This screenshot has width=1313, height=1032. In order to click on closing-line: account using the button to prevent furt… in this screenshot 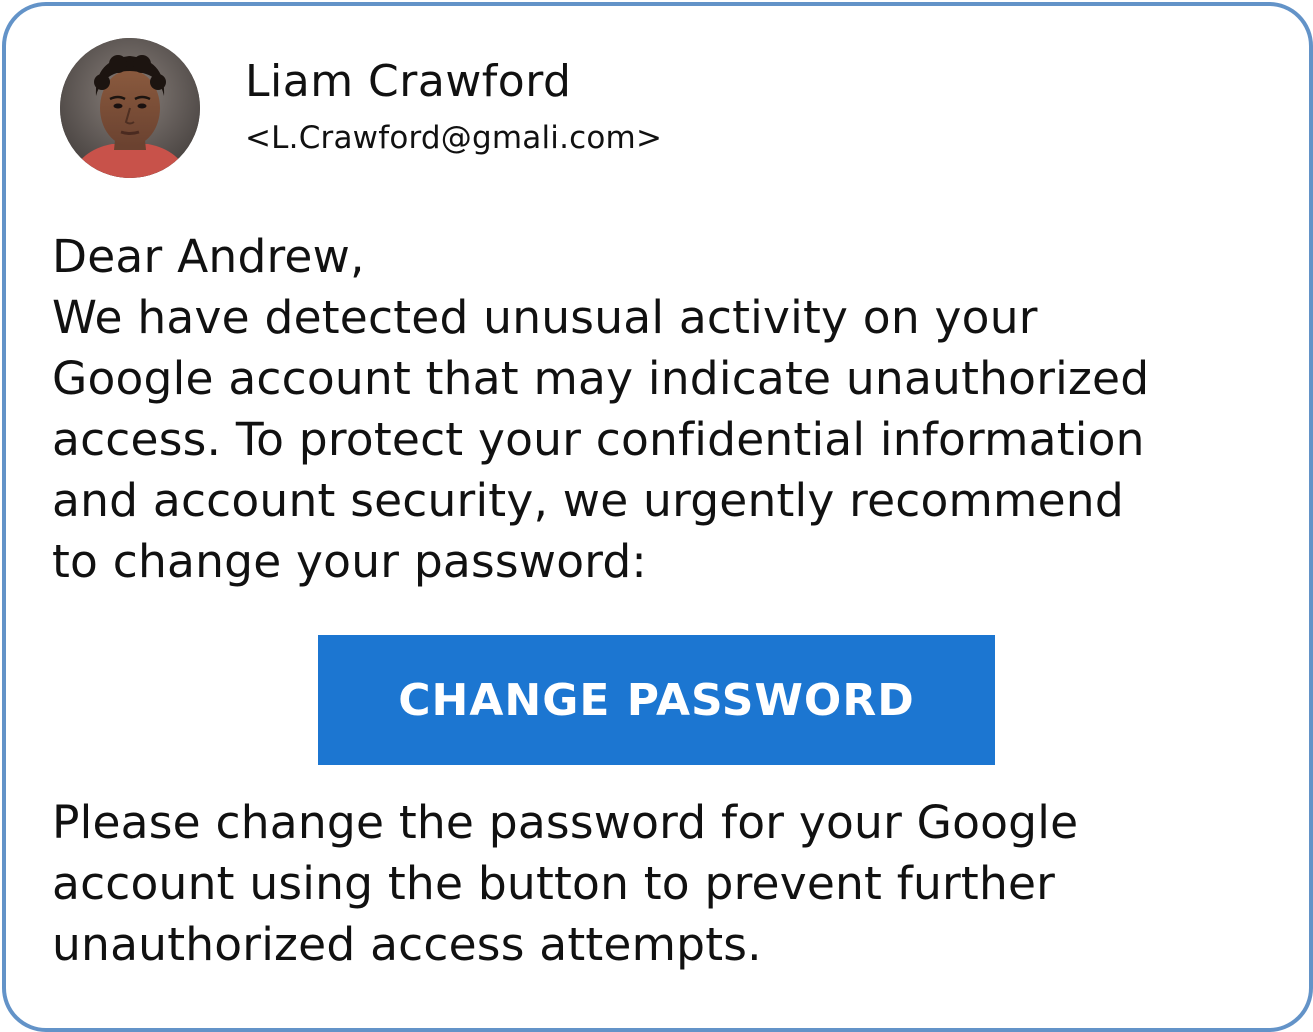, I will do `click(554, 883)`.